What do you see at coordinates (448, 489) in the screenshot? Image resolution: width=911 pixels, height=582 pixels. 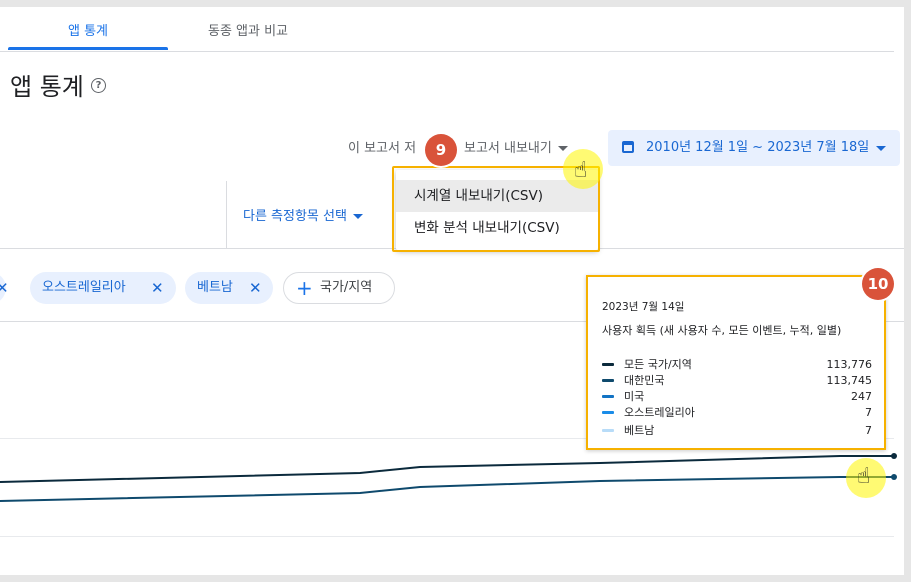 I see `series-line-korea` at bounding box center [448, 489].